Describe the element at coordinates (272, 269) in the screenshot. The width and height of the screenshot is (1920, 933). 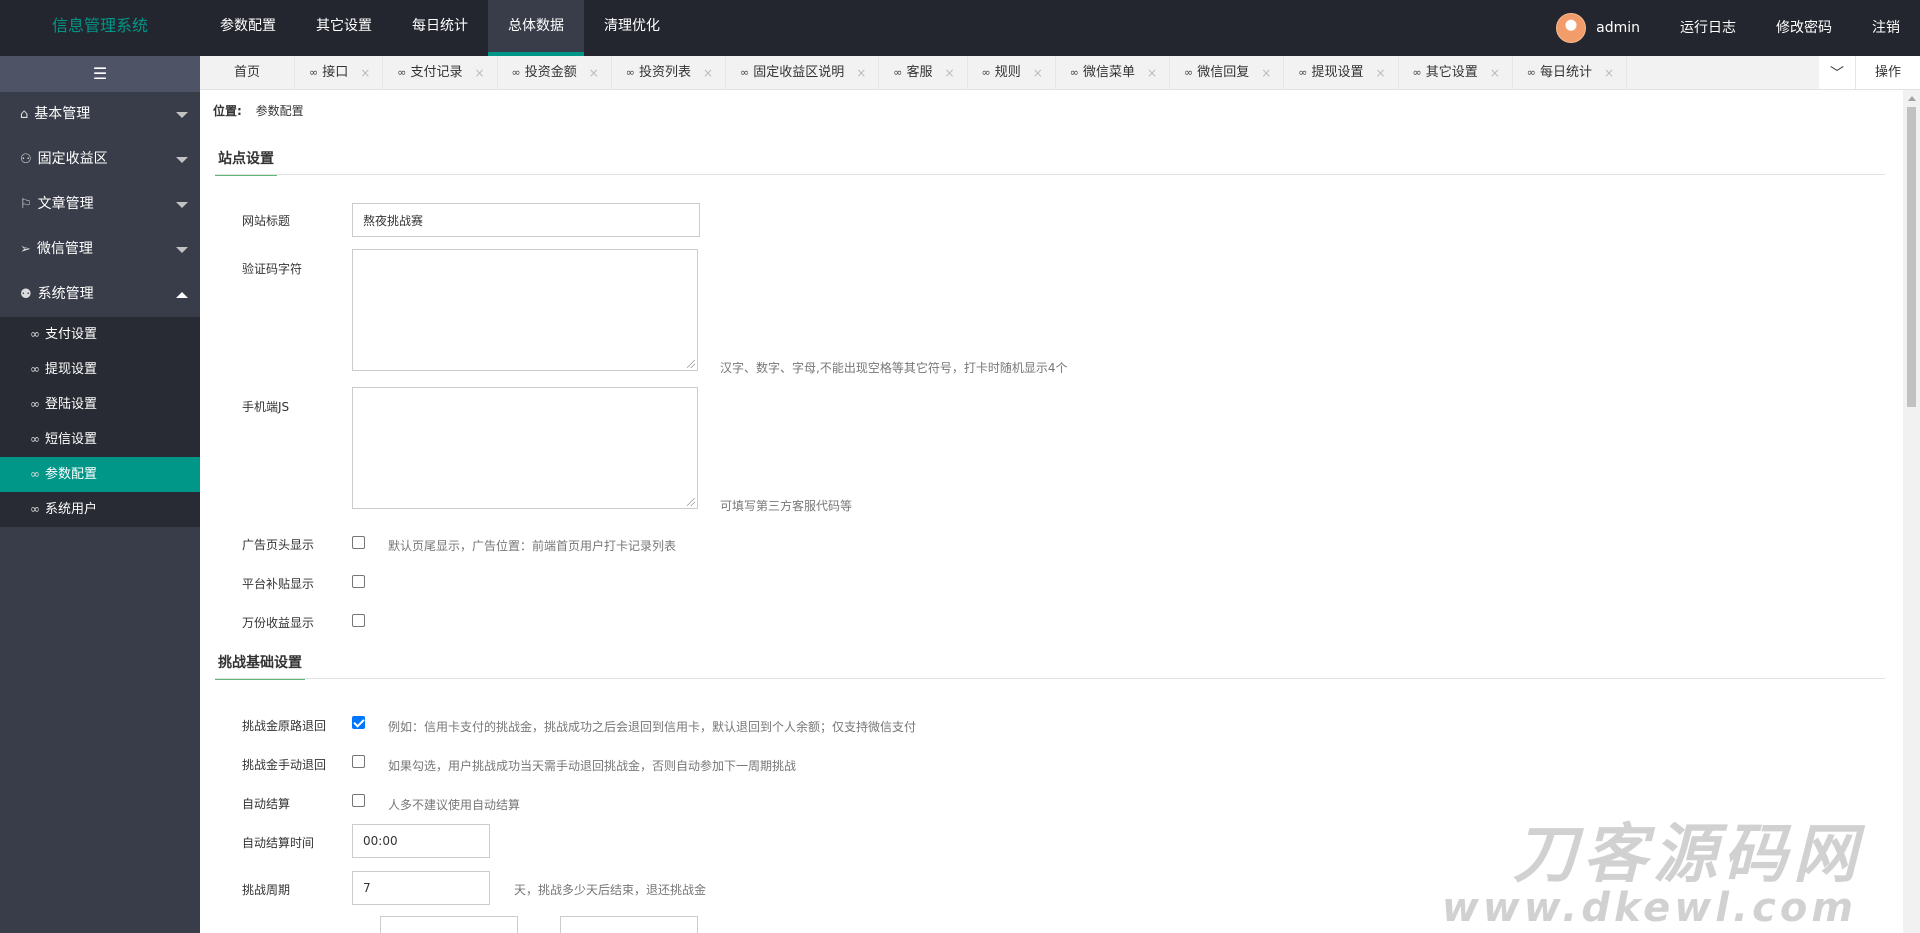
I see `captcha-label: 验证码字符` at that location.